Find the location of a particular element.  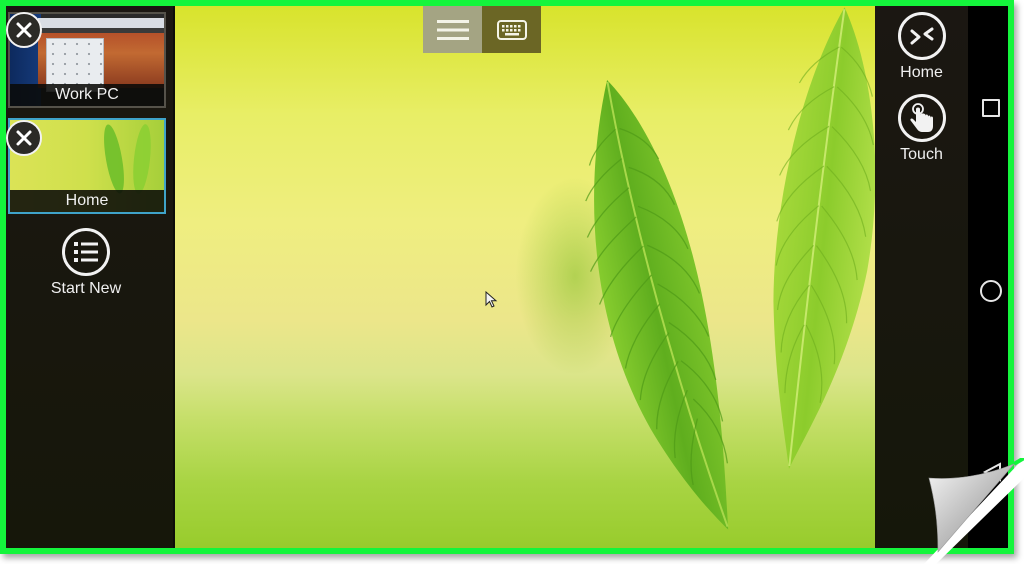

android-home-button is located at coordinates (991, 291).